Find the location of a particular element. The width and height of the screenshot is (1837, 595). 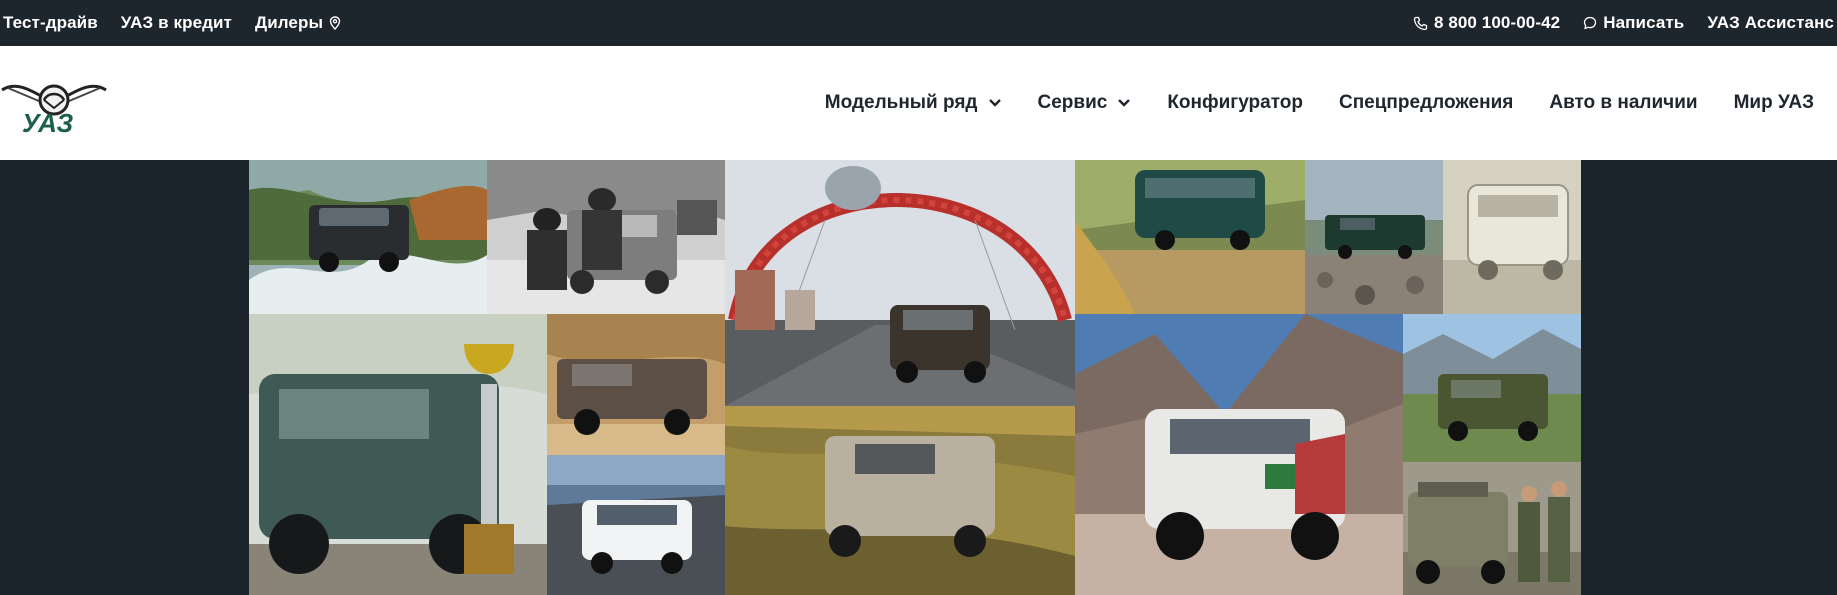

nav-configurator-label: Конфигуратор is located at coordinates (1235, 102).